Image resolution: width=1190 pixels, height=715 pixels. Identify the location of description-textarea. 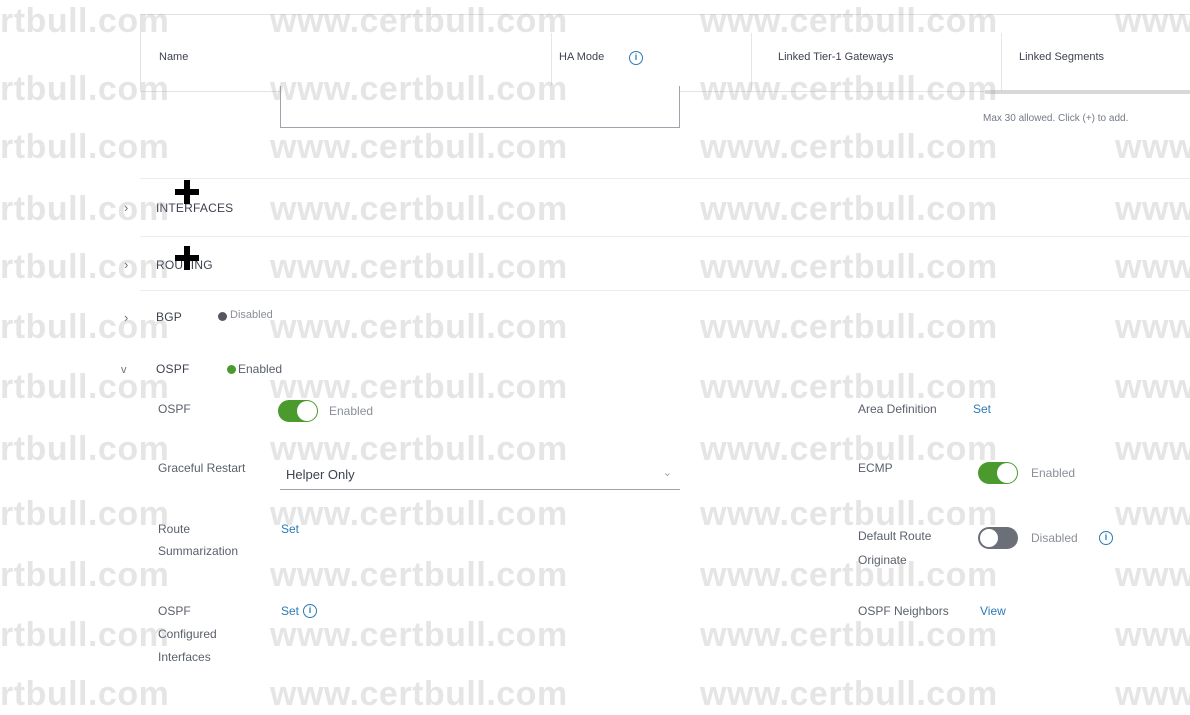
(480, 107).